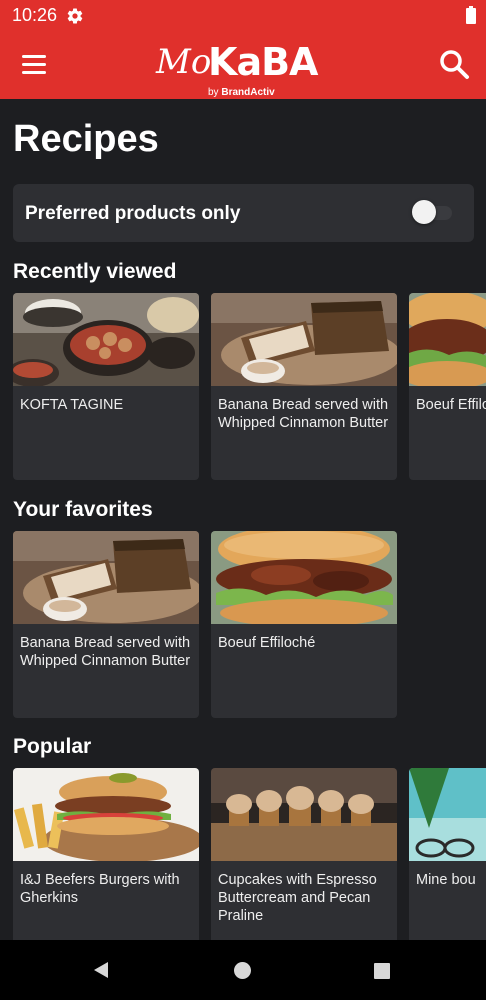 This screenshot has height=1000, width=486. Describe the element at coordinates (106, 339) in the screenshot. I see `recipe-image-kofta` at that location.